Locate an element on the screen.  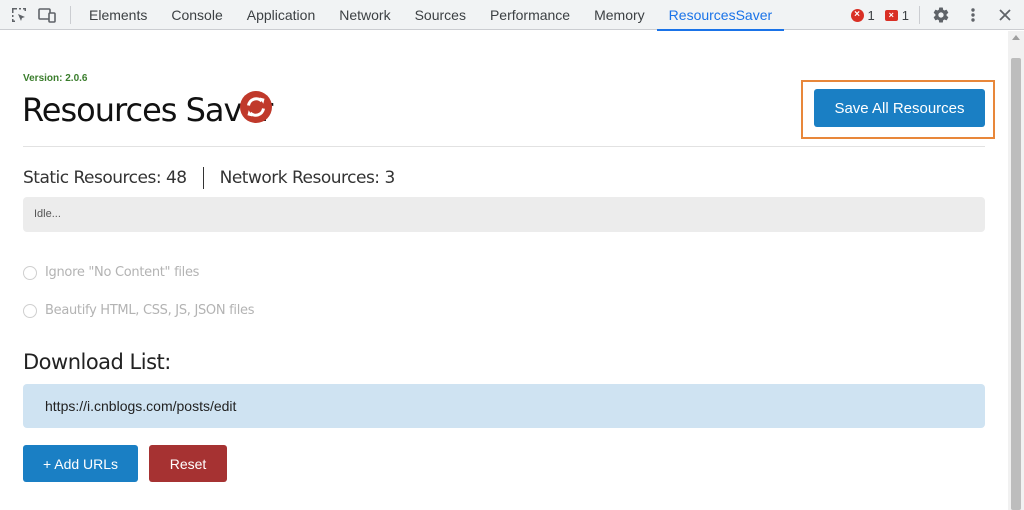
ignore-no-content-option: Ignore "No Content" files is located at coordinates (111, 272).